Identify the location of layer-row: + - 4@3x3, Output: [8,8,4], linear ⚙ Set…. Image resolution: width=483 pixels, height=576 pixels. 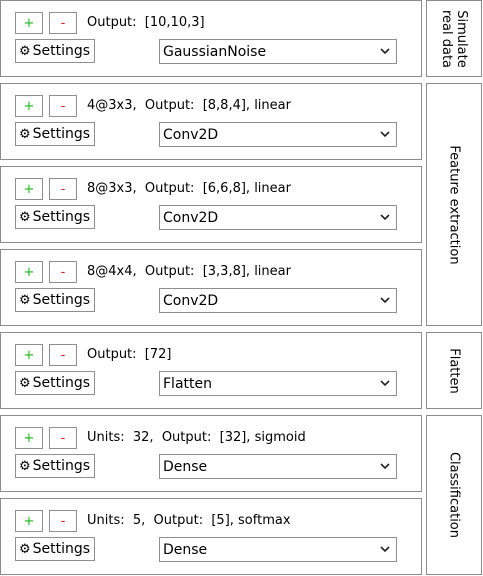
(211, 121).